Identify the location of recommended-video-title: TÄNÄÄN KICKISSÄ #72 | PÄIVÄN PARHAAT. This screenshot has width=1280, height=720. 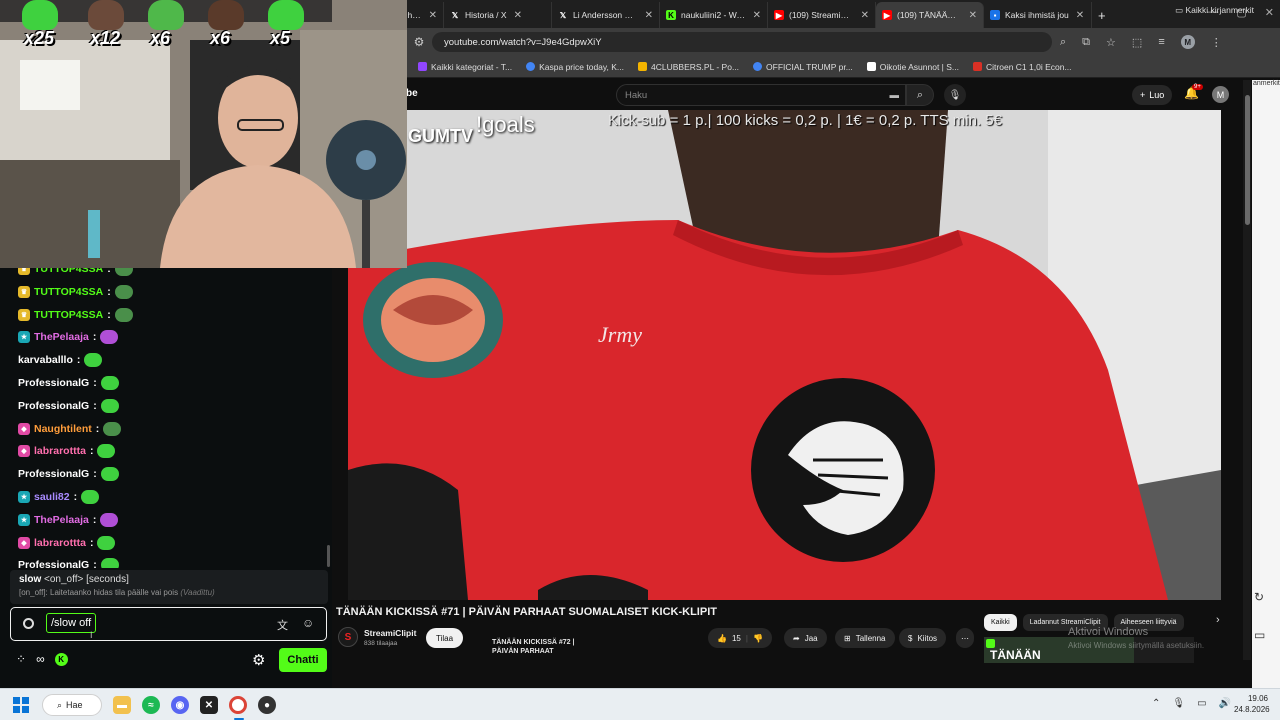
(534, 647).